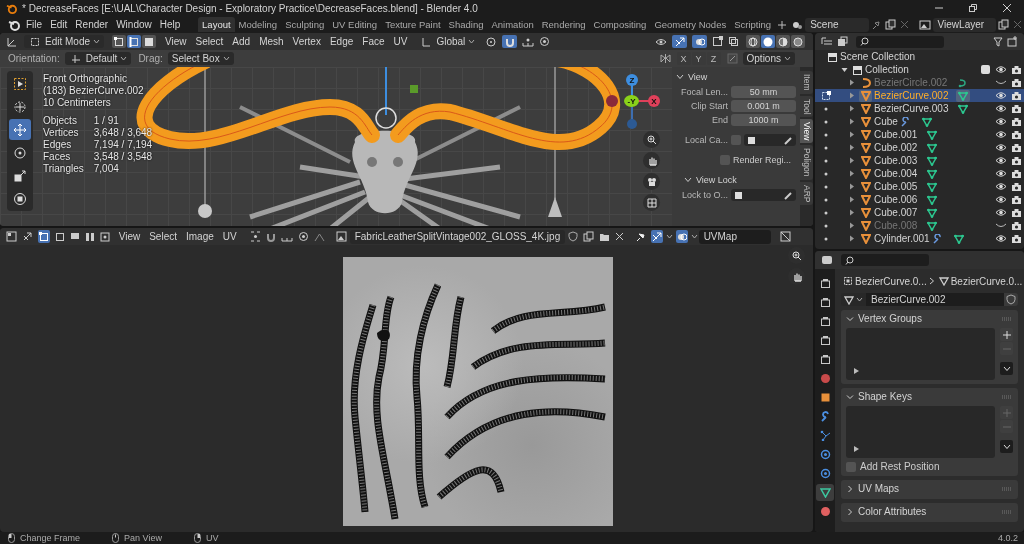 The width and height of the screenshot is (1024, 544). Describe the element at coordinates (763, 92) in the screenshot. I see `number-field: 50 mm` at that location.